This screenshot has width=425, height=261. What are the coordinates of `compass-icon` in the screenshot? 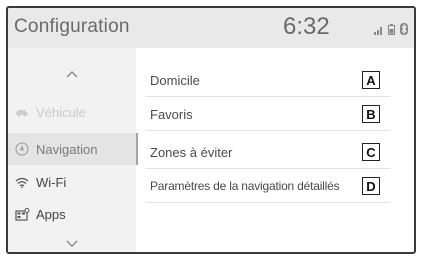 It's located at (22, 149).